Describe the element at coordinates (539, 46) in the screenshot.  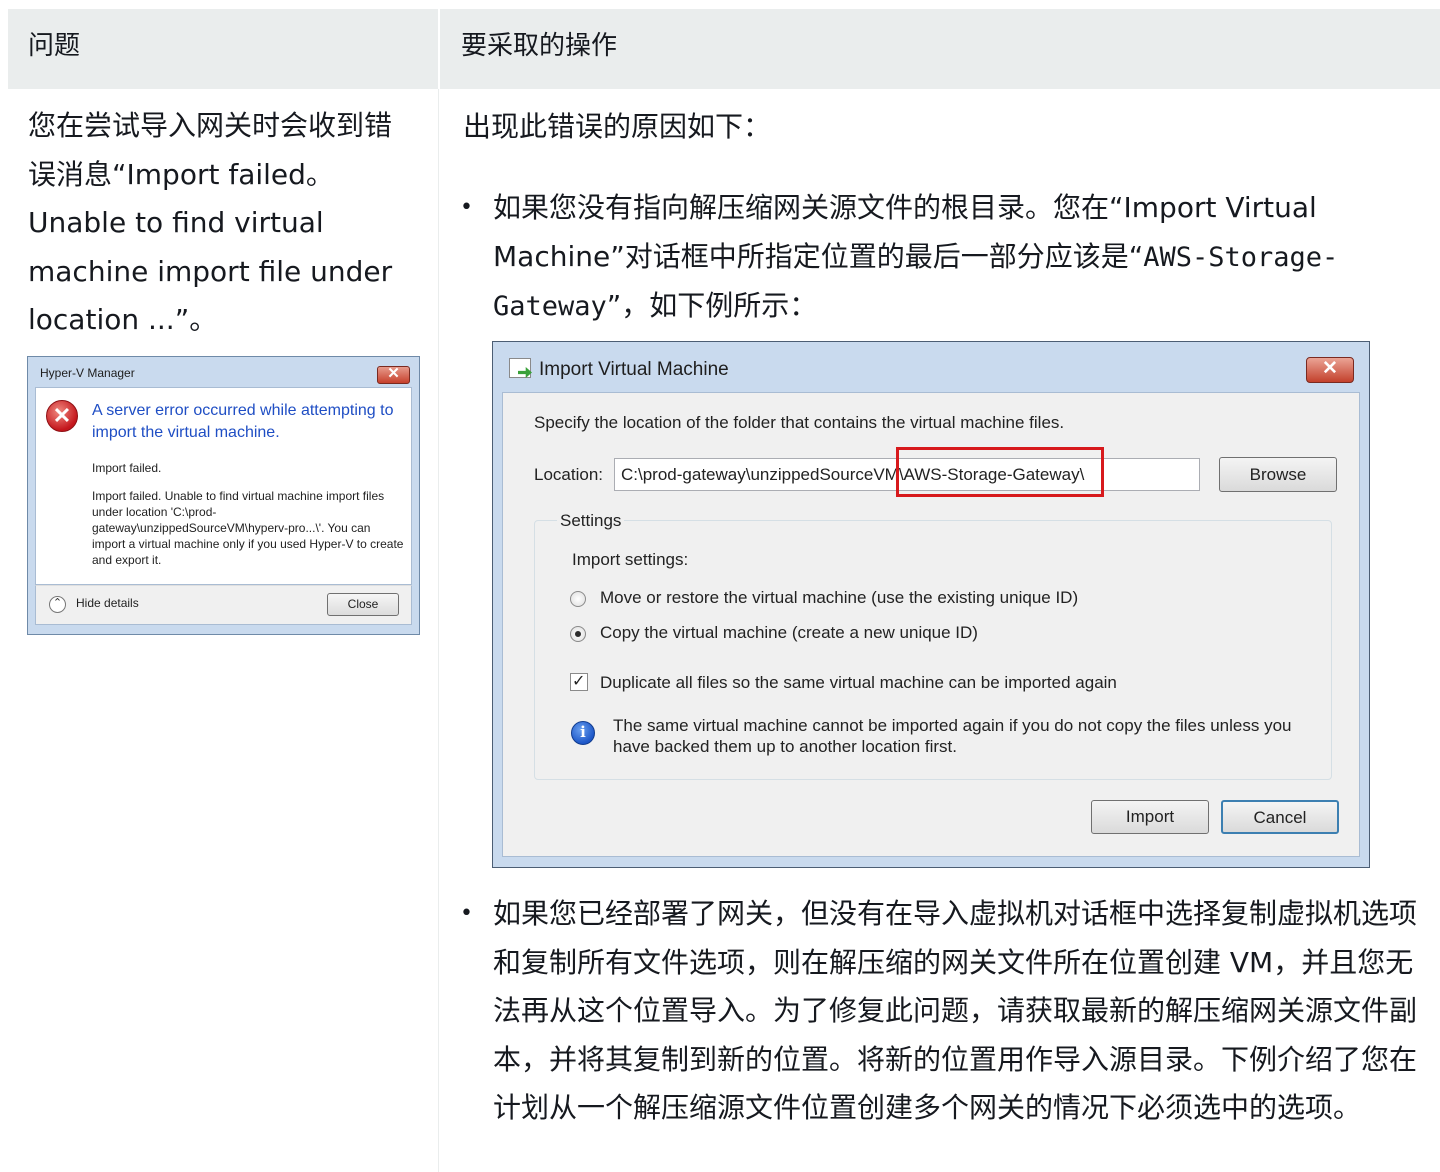
I see `header-action: 要采取的操作` at that location.